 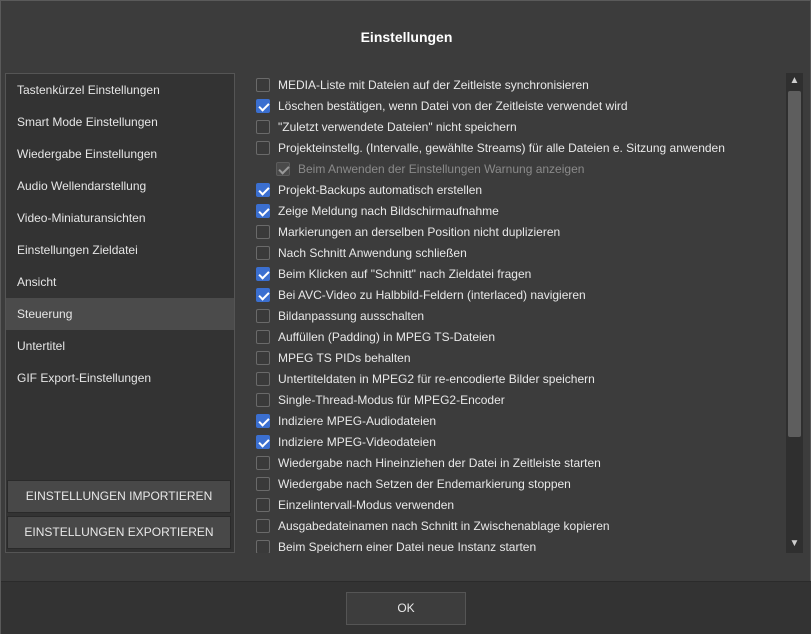 I want to click on option-row: Projekt-Backups automatisch erstellen, so click(x=369, y=189).